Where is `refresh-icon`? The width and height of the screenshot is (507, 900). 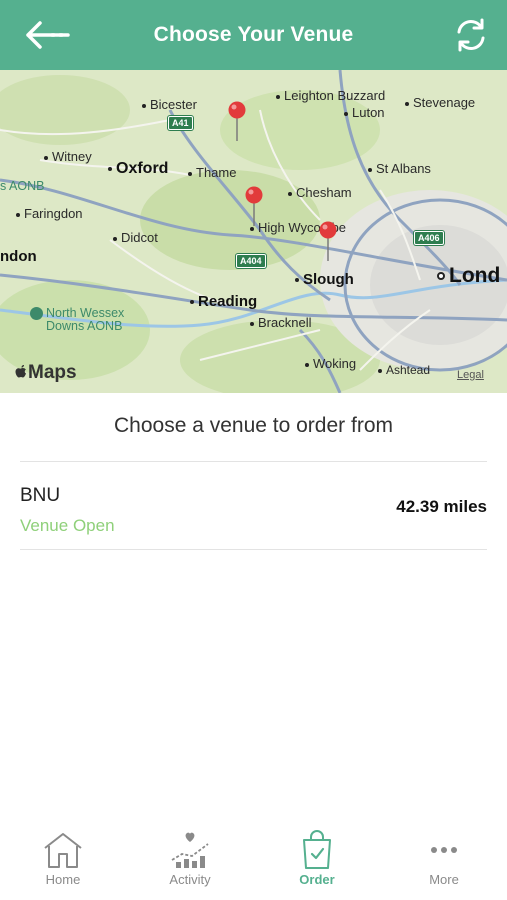 refresh-icon is located at coordinates (471, 35).